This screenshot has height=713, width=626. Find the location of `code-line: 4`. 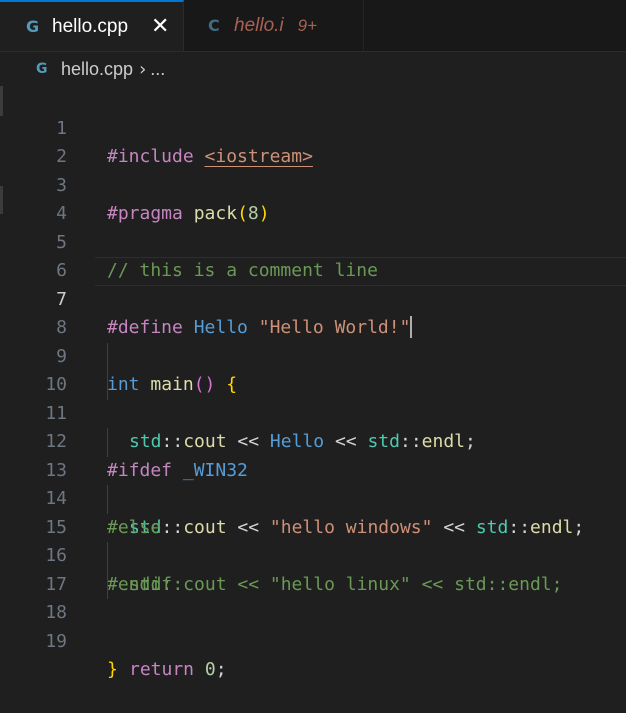

code-line: 4 is located at coordinates (313, 198).